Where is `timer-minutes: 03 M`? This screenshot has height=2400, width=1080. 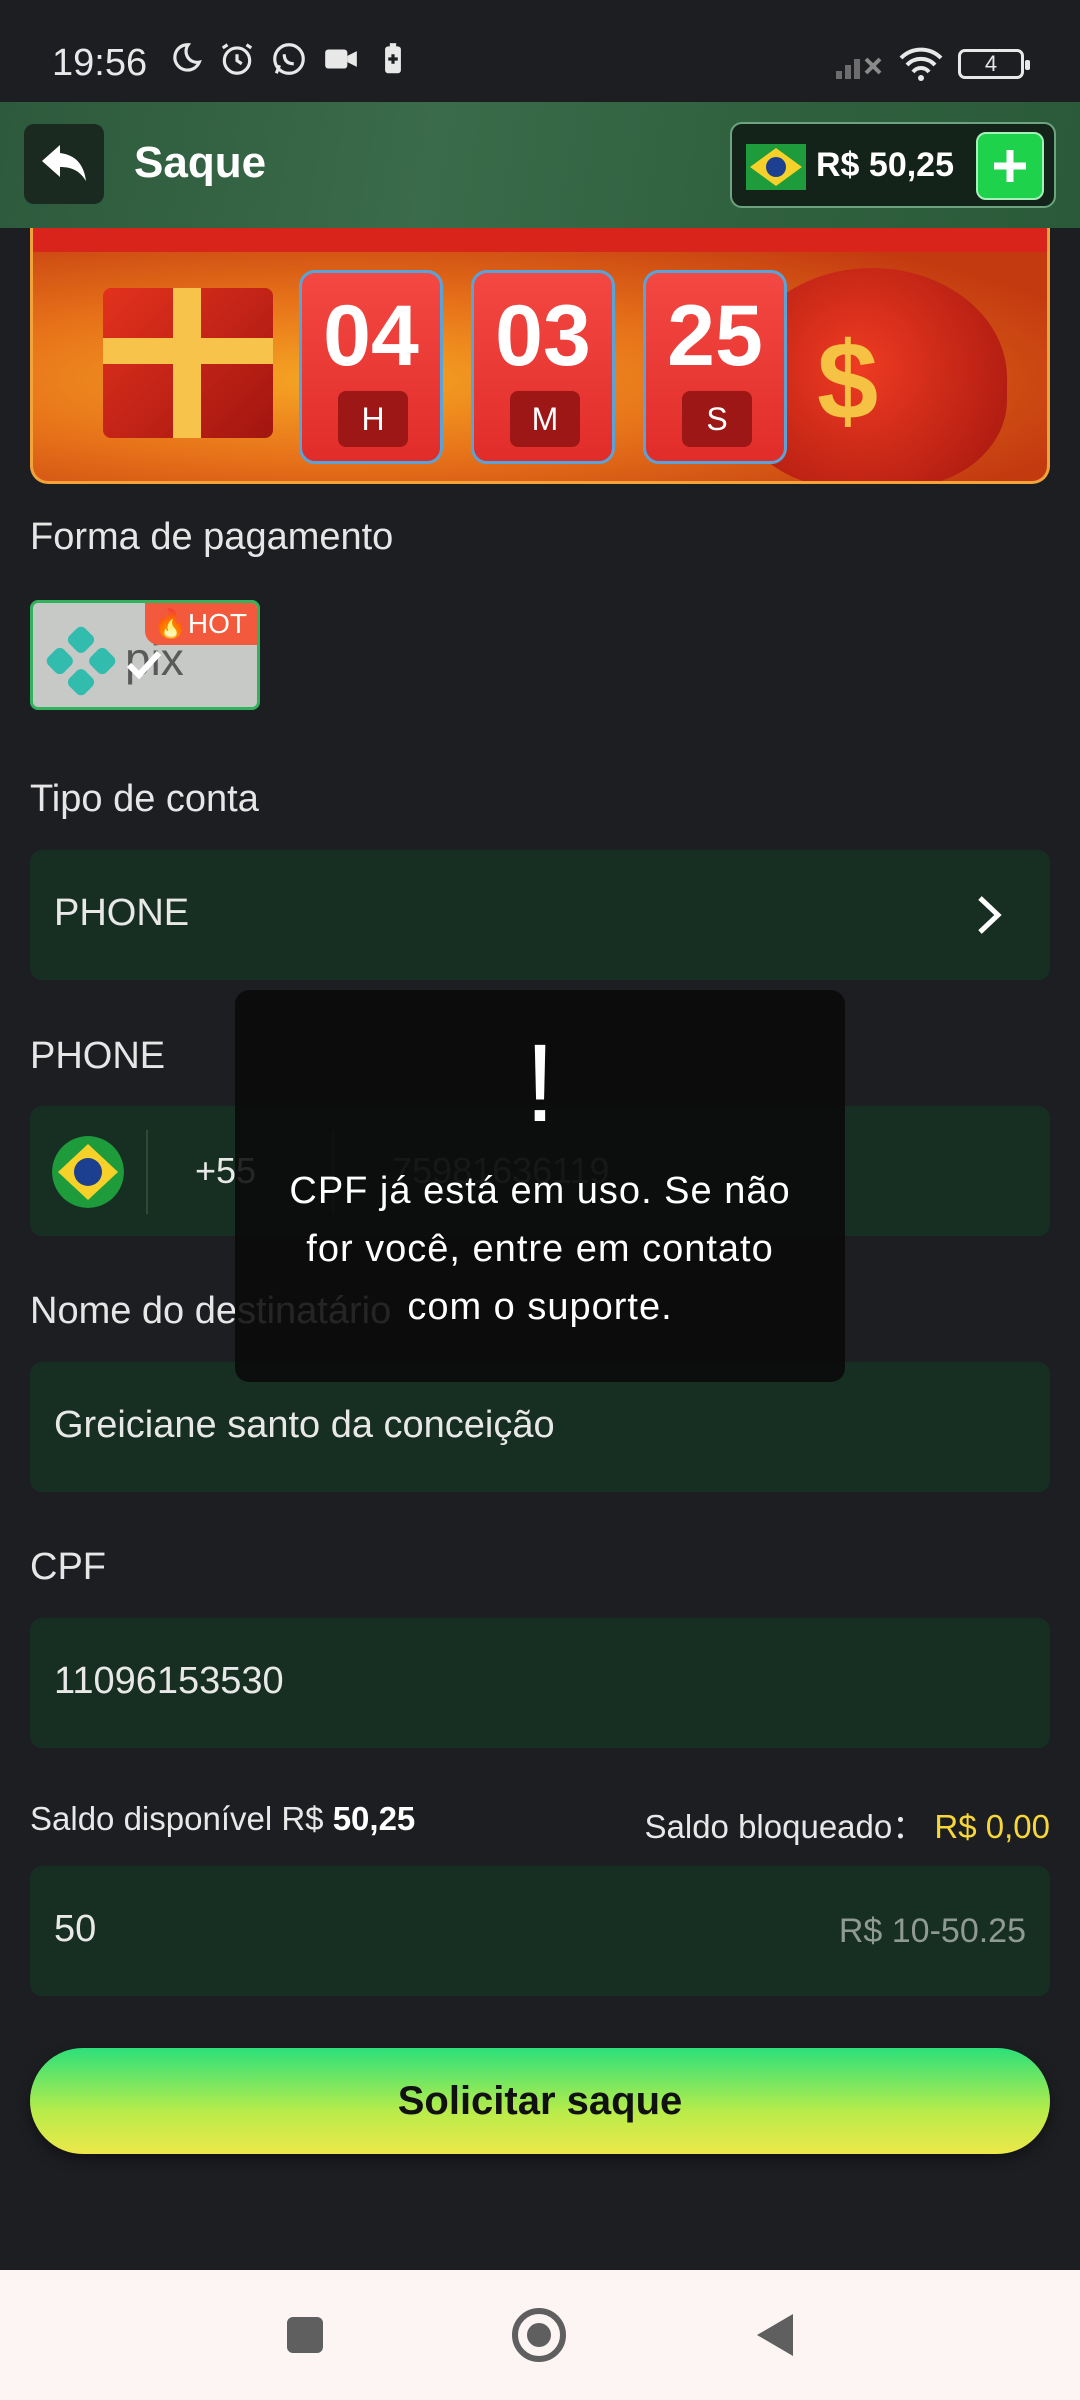 timer-minutes: 03 M is located at coordinates (543, 367).